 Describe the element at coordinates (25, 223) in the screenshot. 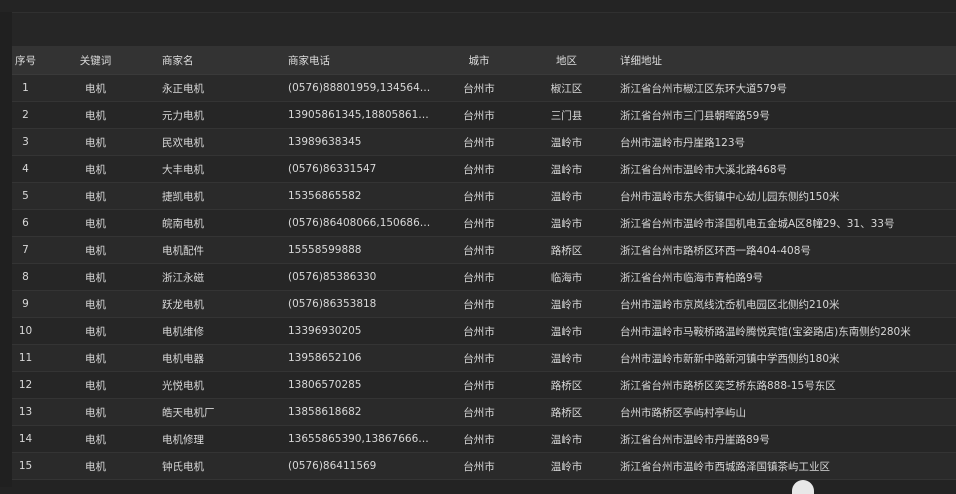

I see `cell-index: 6` at that location.